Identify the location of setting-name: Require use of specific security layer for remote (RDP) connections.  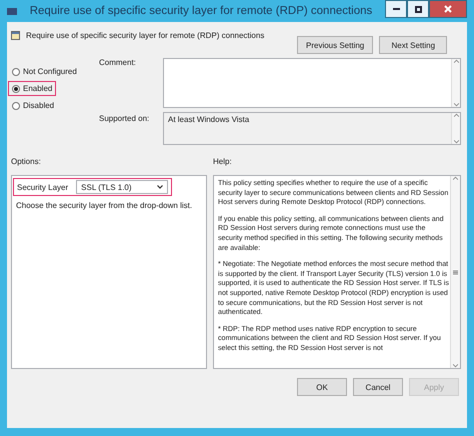
(146, 35).